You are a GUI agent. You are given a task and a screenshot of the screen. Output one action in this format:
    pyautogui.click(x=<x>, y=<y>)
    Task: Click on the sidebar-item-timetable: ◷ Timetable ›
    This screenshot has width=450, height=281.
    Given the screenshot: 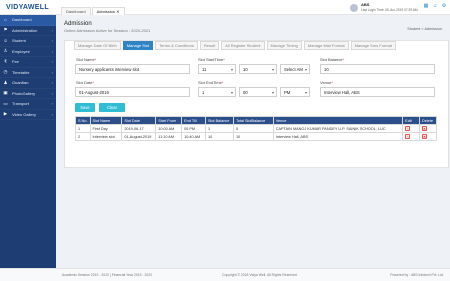 What is the action you would take?
    pyautogui.click(x=28, y=73)
    